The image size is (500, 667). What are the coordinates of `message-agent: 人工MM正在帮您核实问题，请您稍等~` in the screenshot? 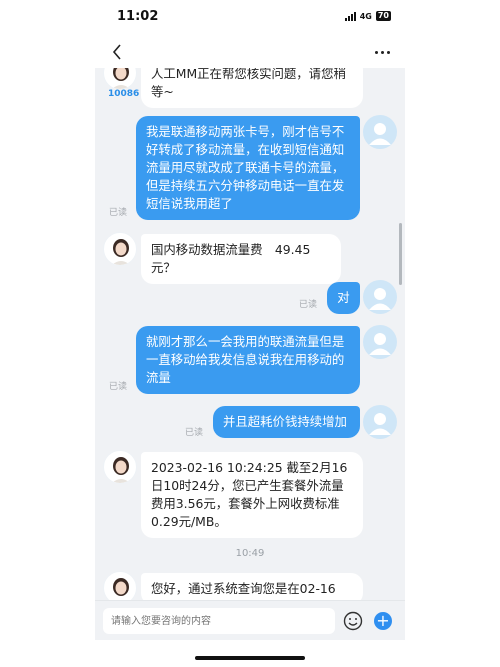 It's located at (252, 88).